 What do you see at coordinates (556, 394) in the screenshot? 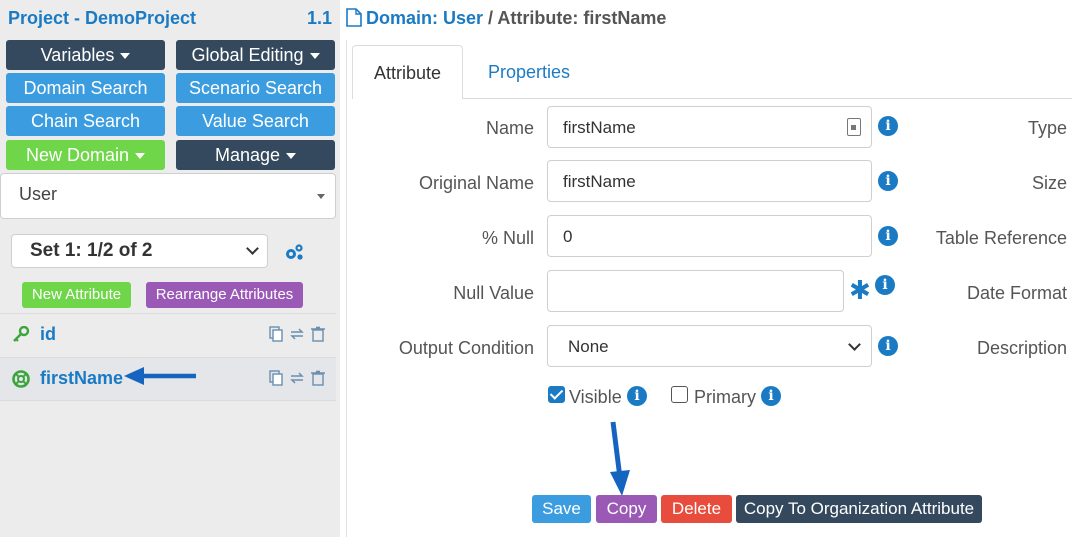
I see `visible-checkbox` at bounding box center [556, 394].